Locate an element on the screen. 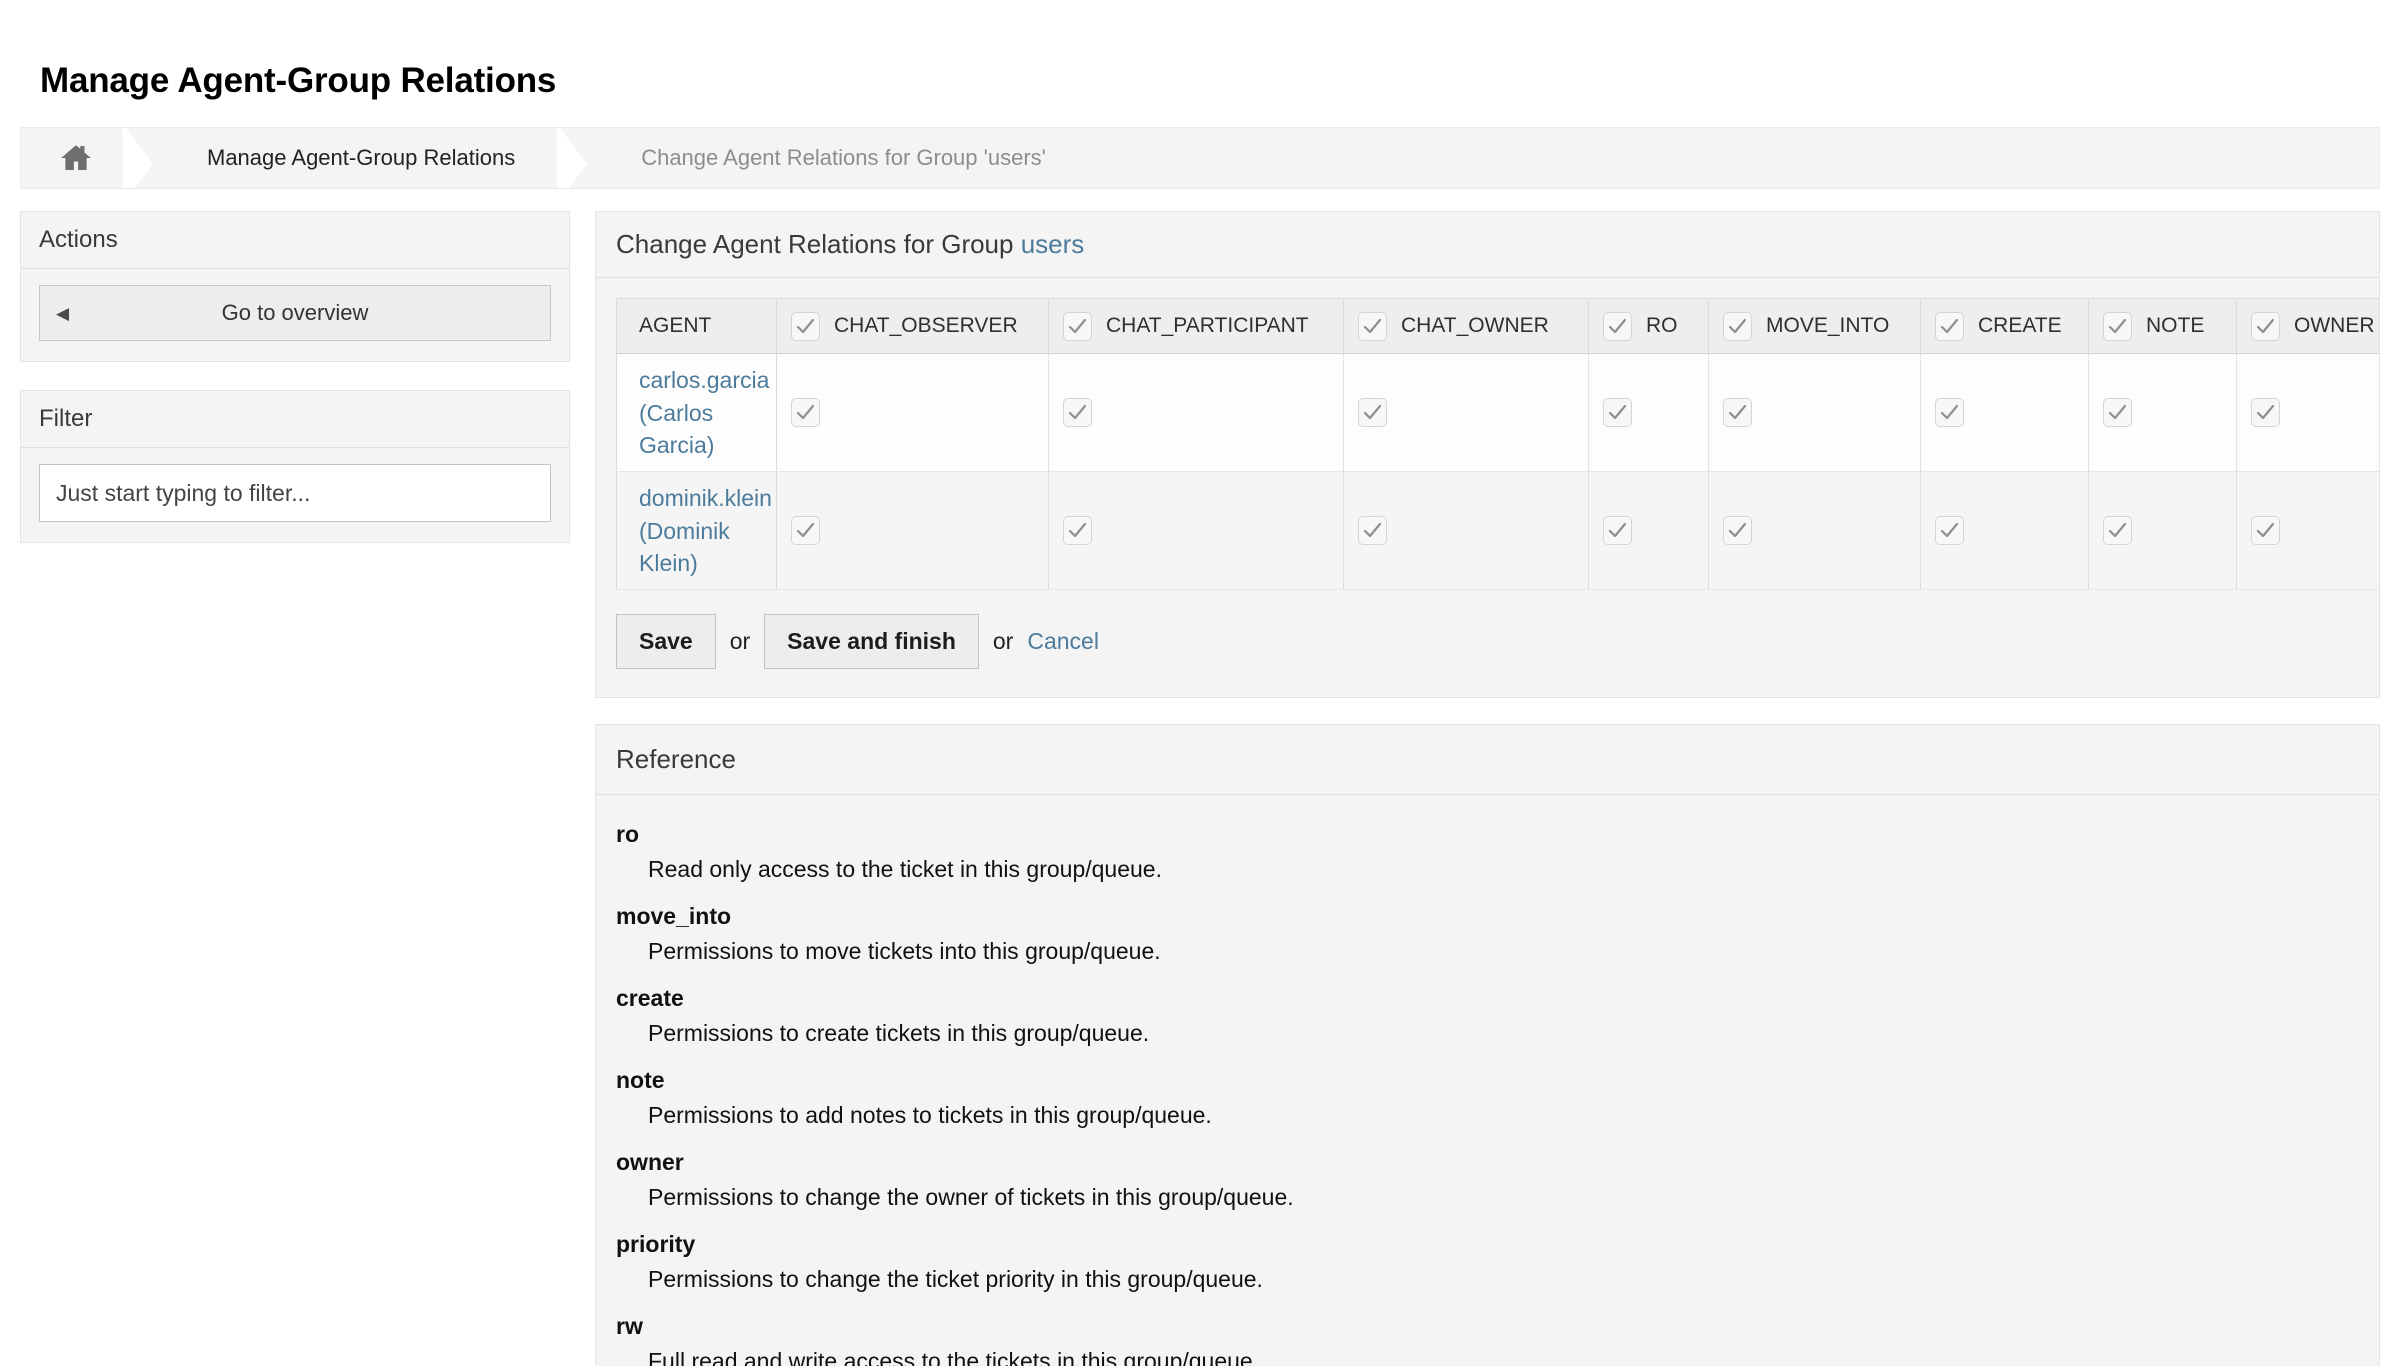 Image resolution: width=2400 pixels, height=1366 pixels. agent-link: carlos.garcia (Carlos Garcia) is located at coordinates (704, 413).